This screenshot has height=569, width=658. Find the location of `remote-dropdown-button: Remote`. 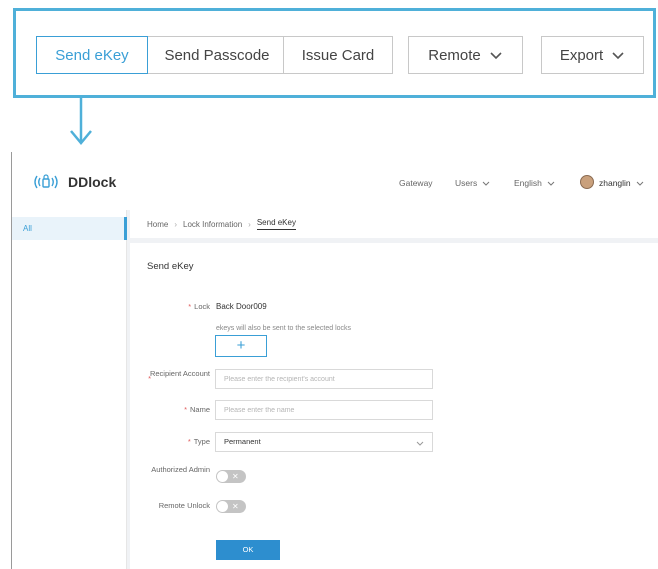

remote-dropdown-button: Remote is located at coordinates (465, 55).